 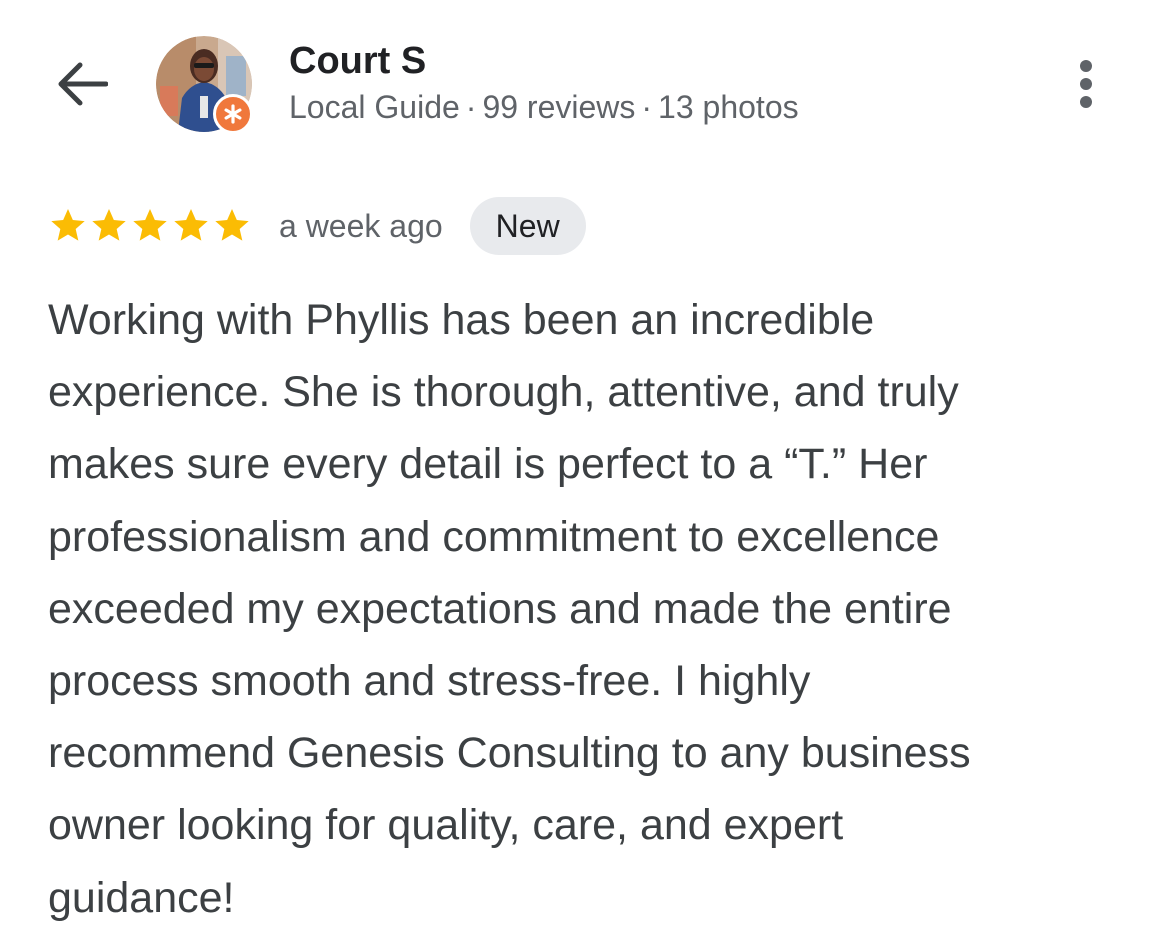 What do you see at coordinates (233, 114) in the screenshot?
I see `local-guide-star-icon` at bounding box center [233, 114].